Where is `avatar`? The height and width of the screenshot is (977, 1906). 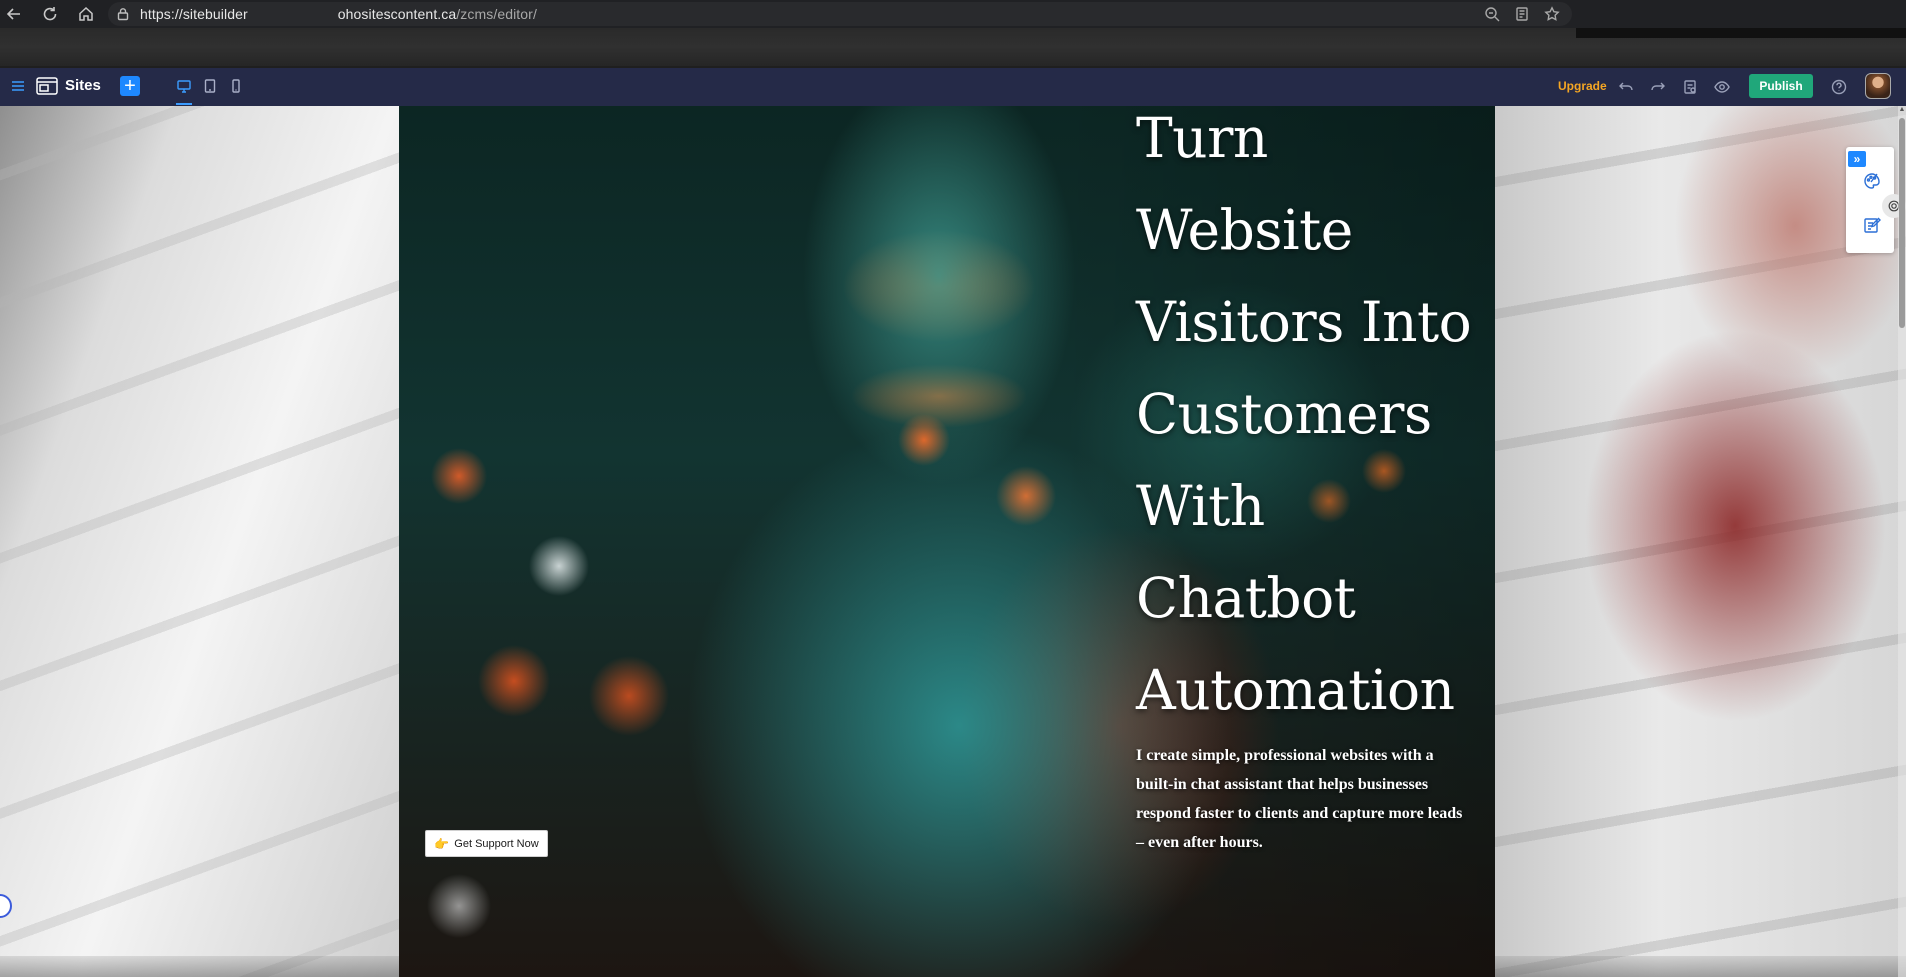 avatar is located at coordinates (1878, 86).